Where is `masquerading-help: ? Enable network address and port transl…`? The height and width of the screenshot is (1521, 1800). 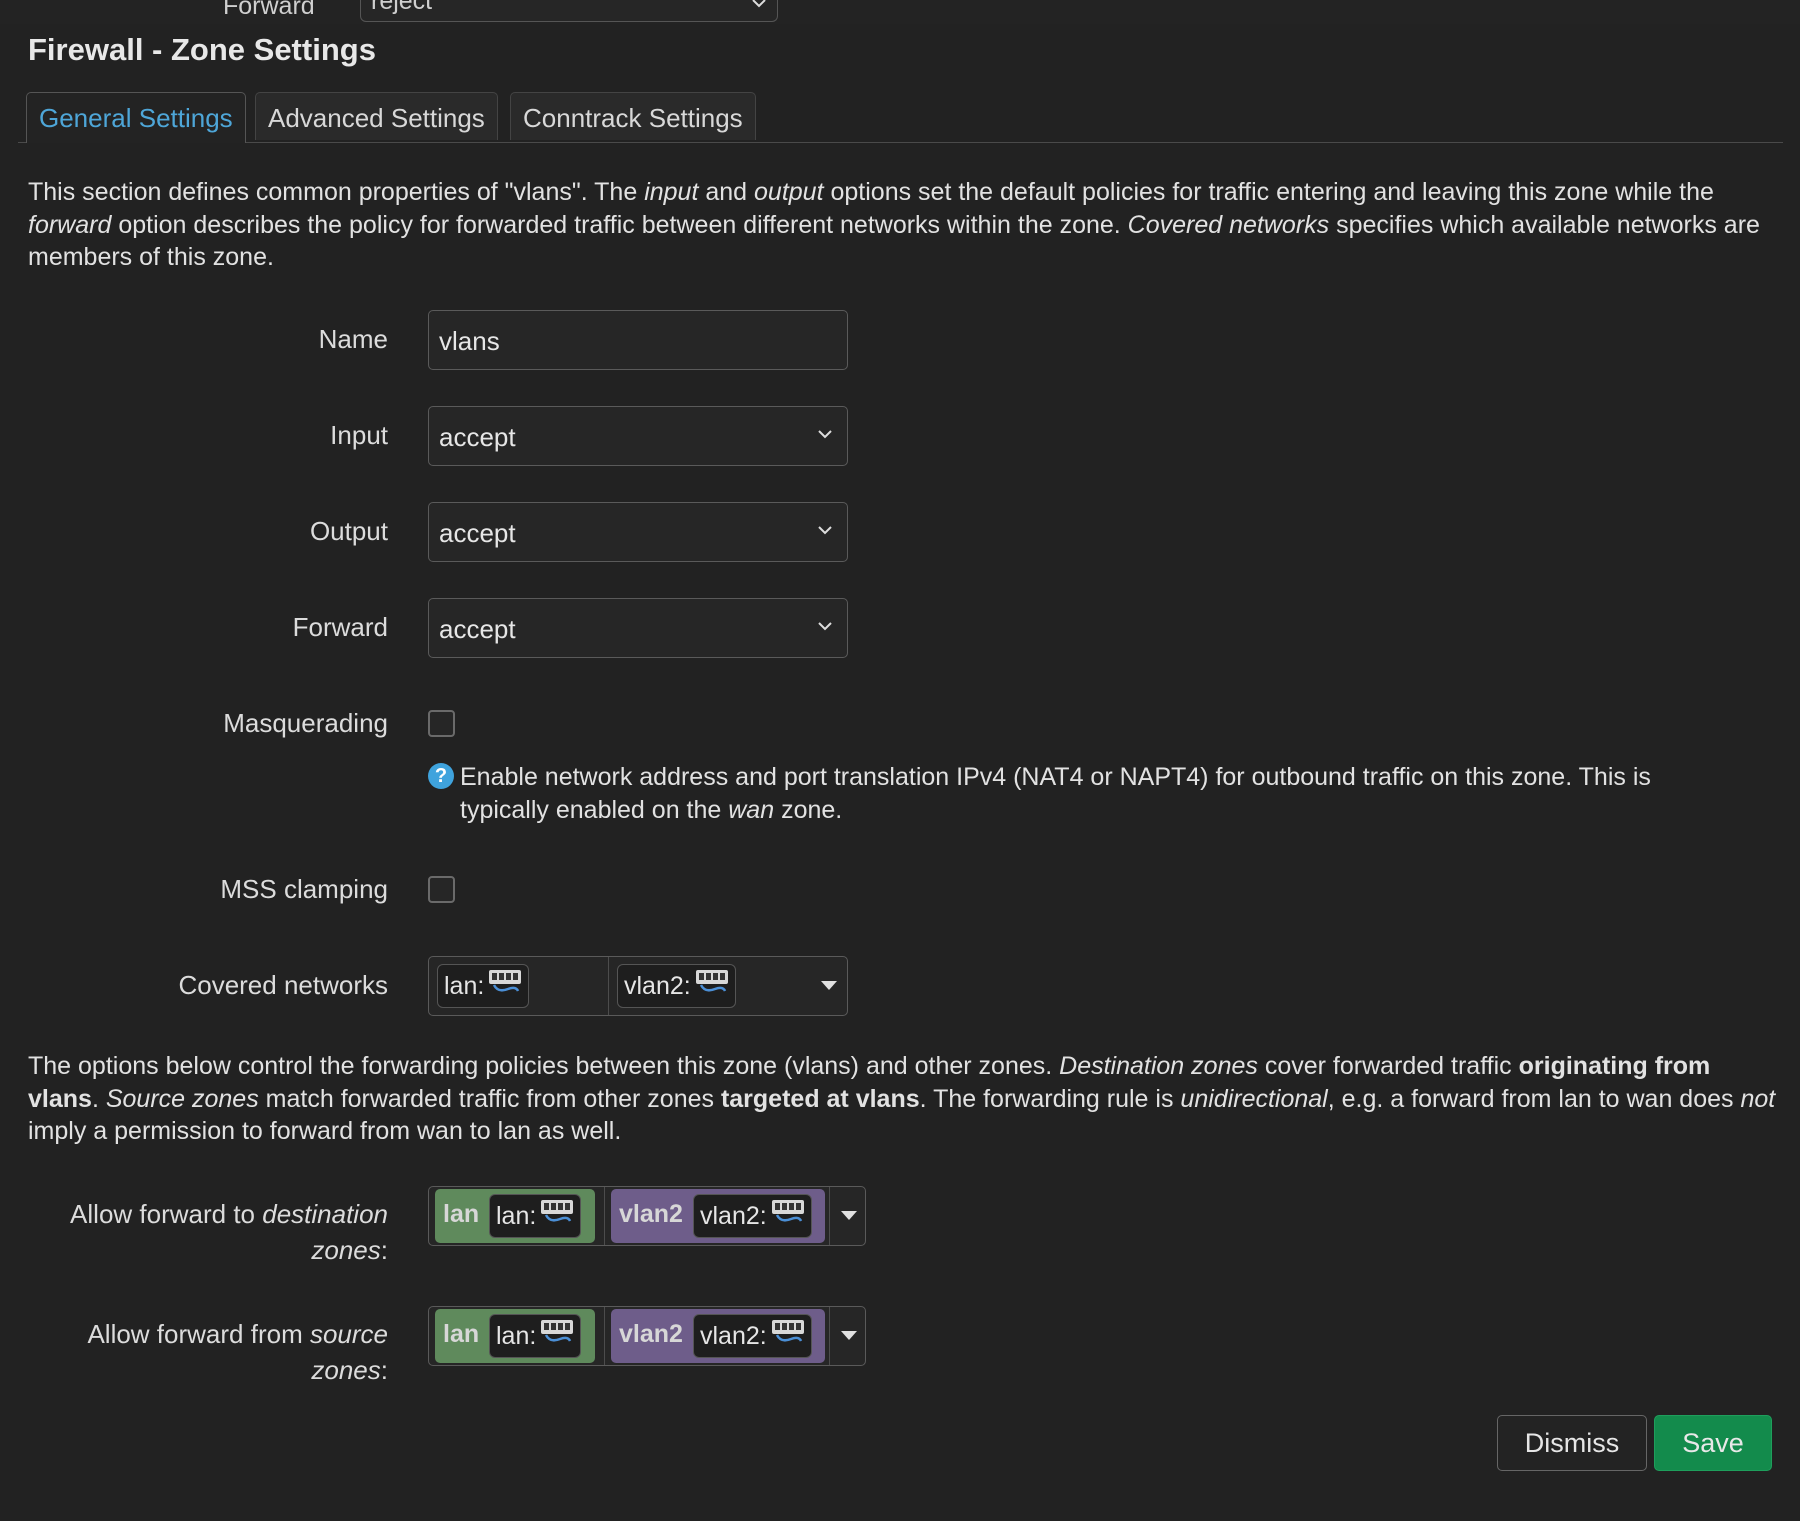
masquerading-help: ? Enable network address and port transl… is located at coordinates (1078, 793).